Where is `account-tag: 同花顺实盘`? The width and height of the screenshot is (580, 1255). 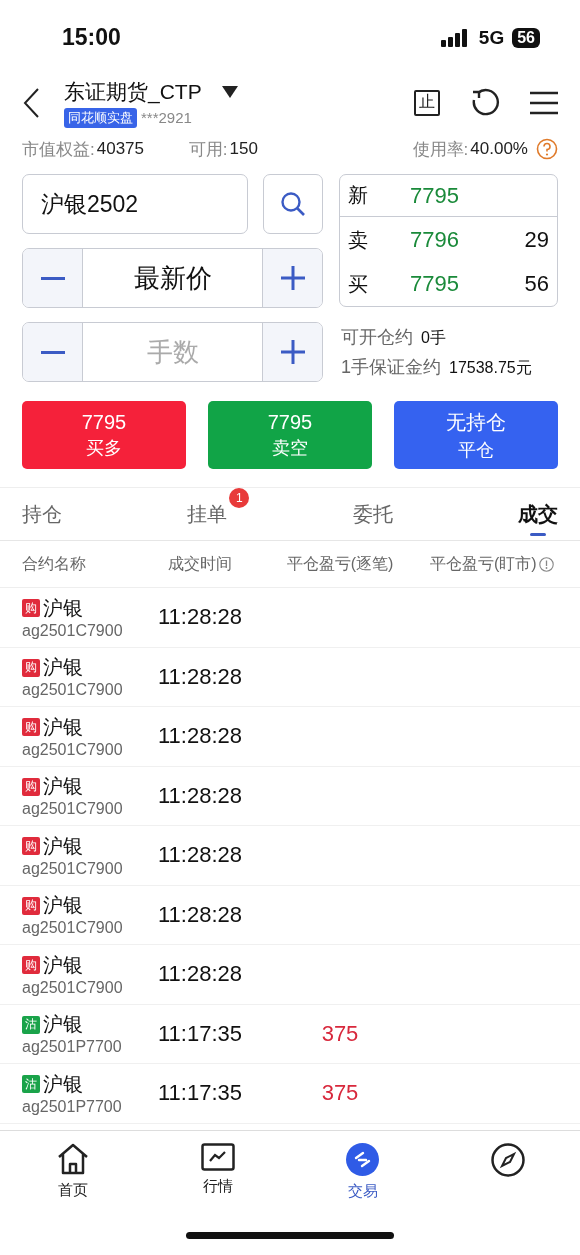 account-tag: 同花顺实盘 is located at coordinates (100, 117).